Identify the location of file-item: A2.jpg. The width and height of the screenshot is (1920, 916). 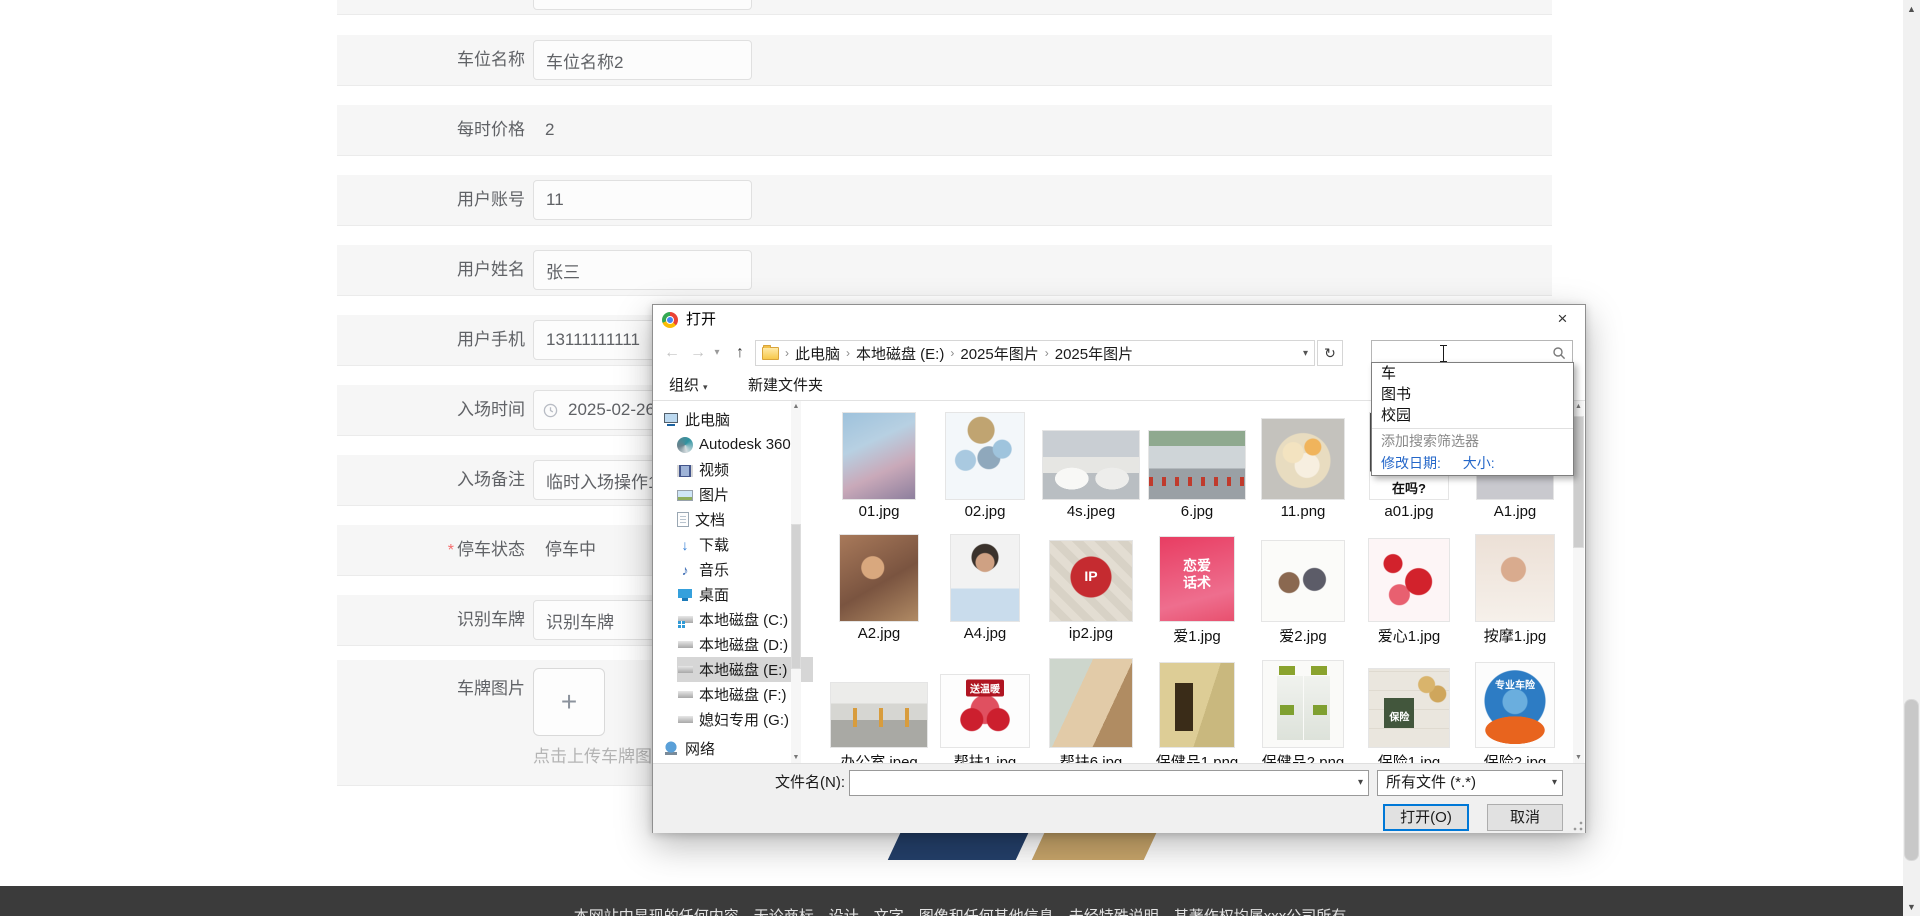
(879, 585).